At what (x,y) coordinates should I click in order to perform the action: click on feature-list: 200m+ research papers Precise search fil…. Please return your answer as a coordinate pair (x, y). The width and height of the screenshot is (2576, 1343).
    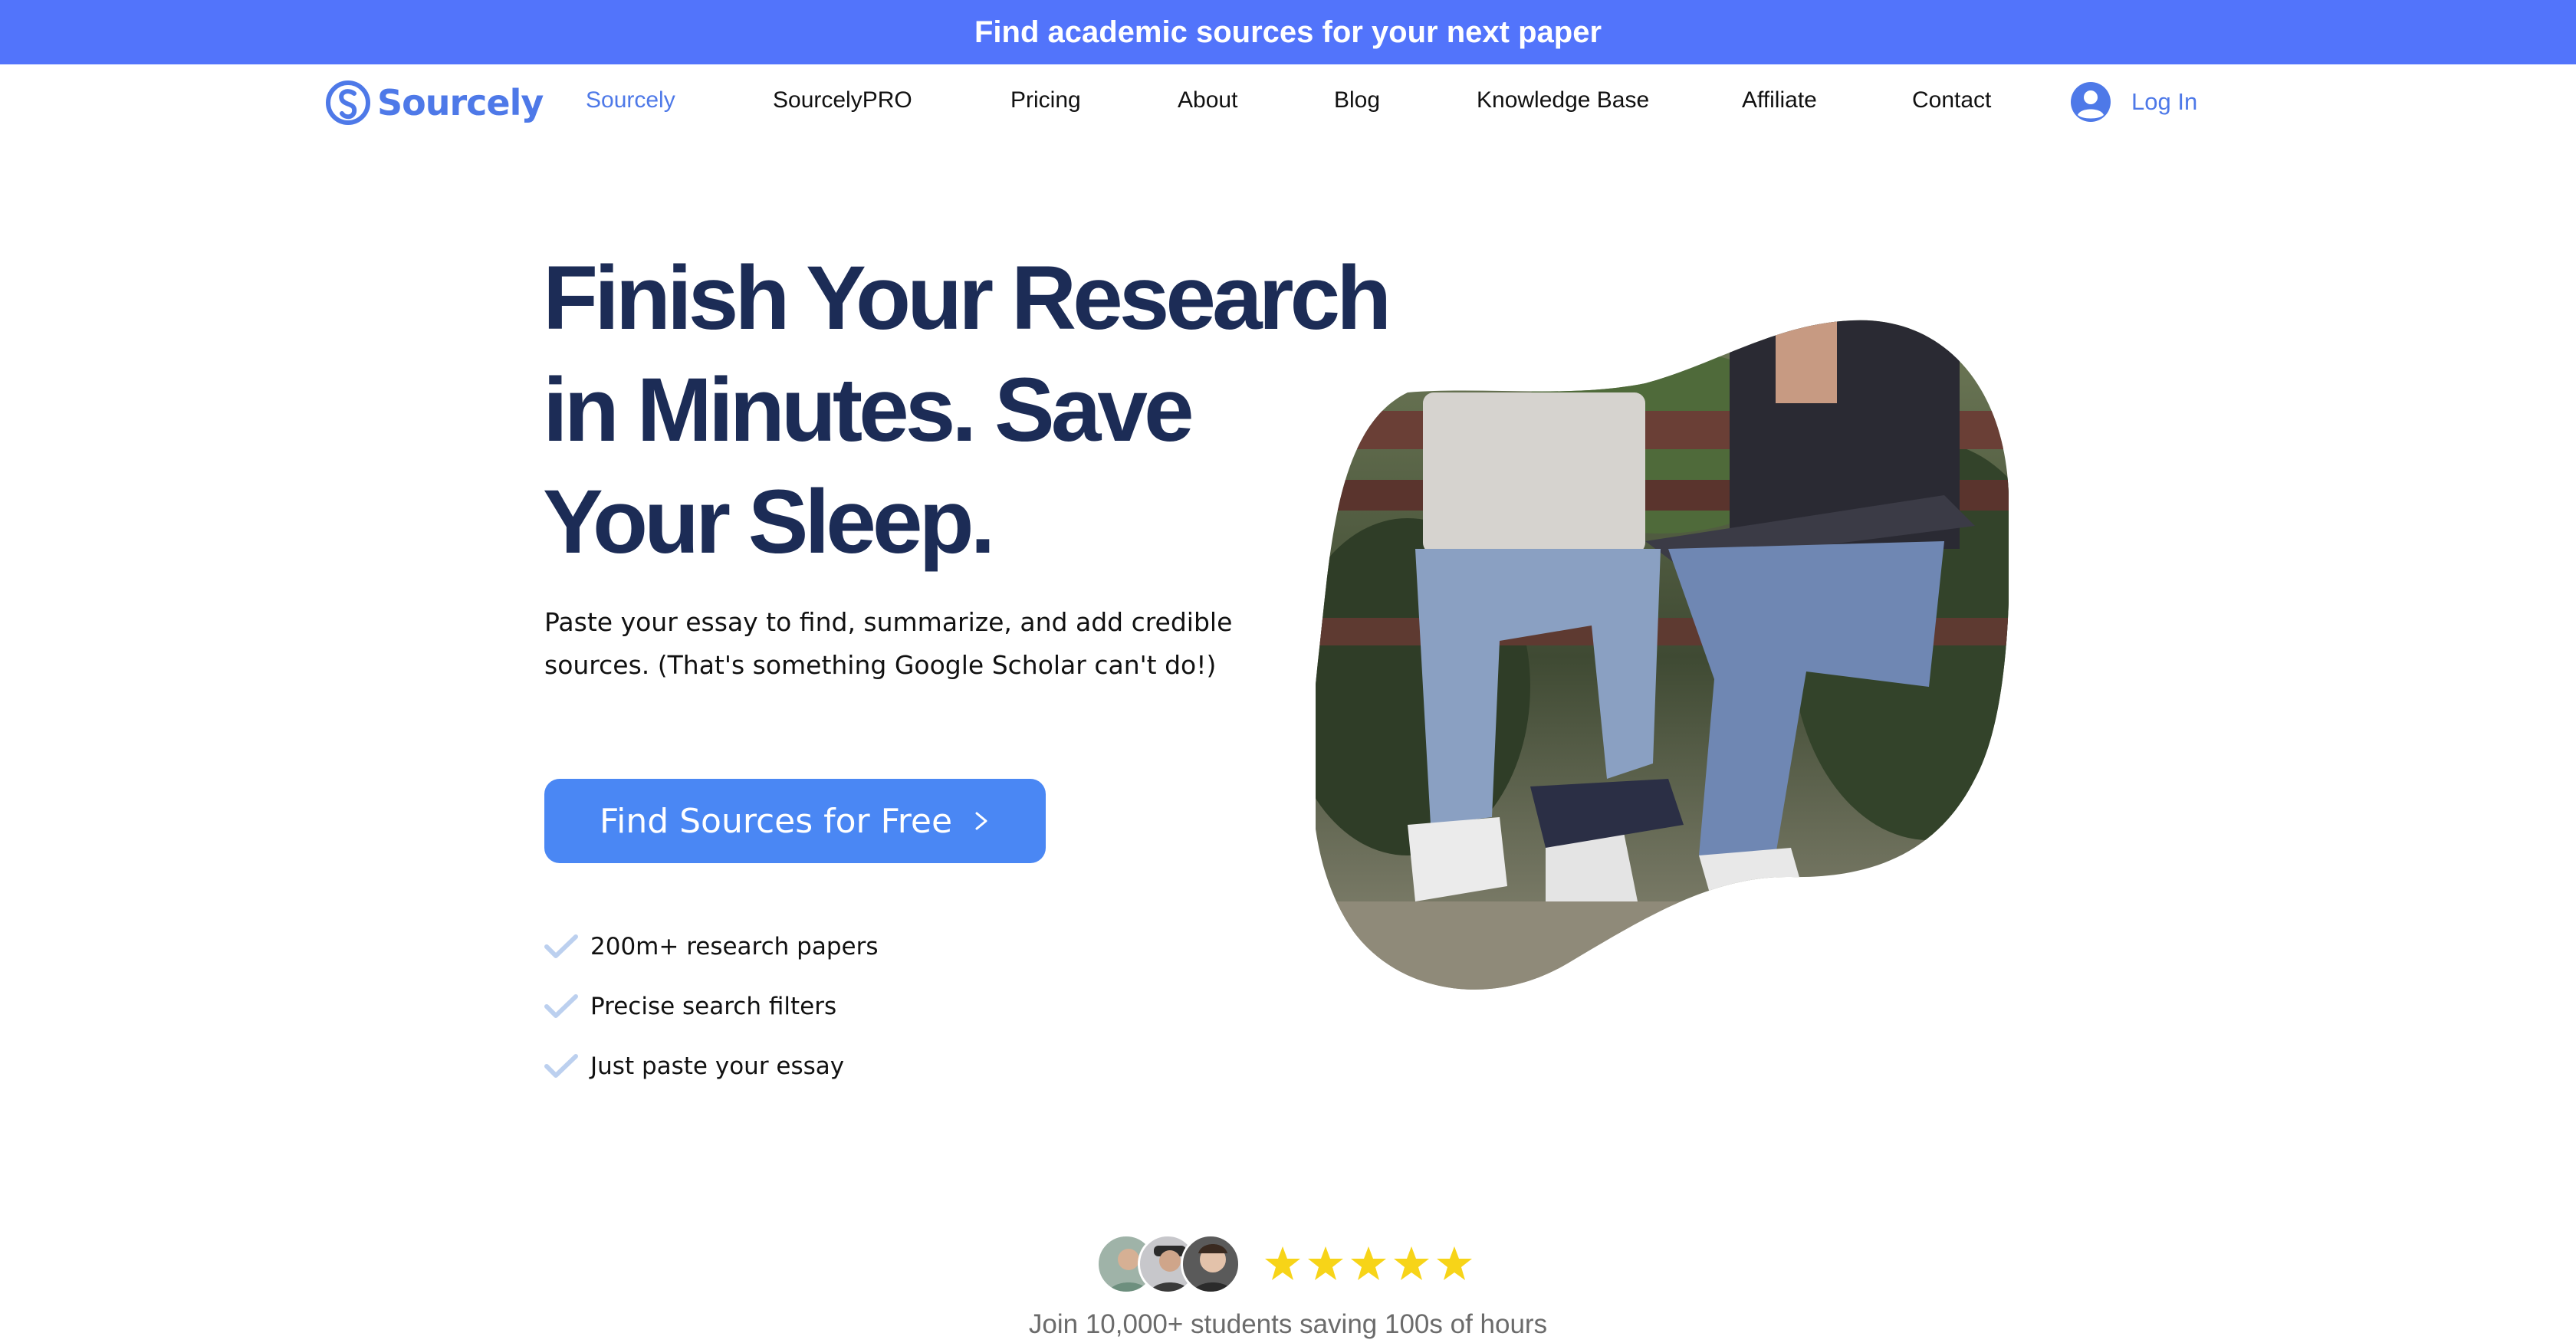
    Looking at the image, I should click on (711, 1007).